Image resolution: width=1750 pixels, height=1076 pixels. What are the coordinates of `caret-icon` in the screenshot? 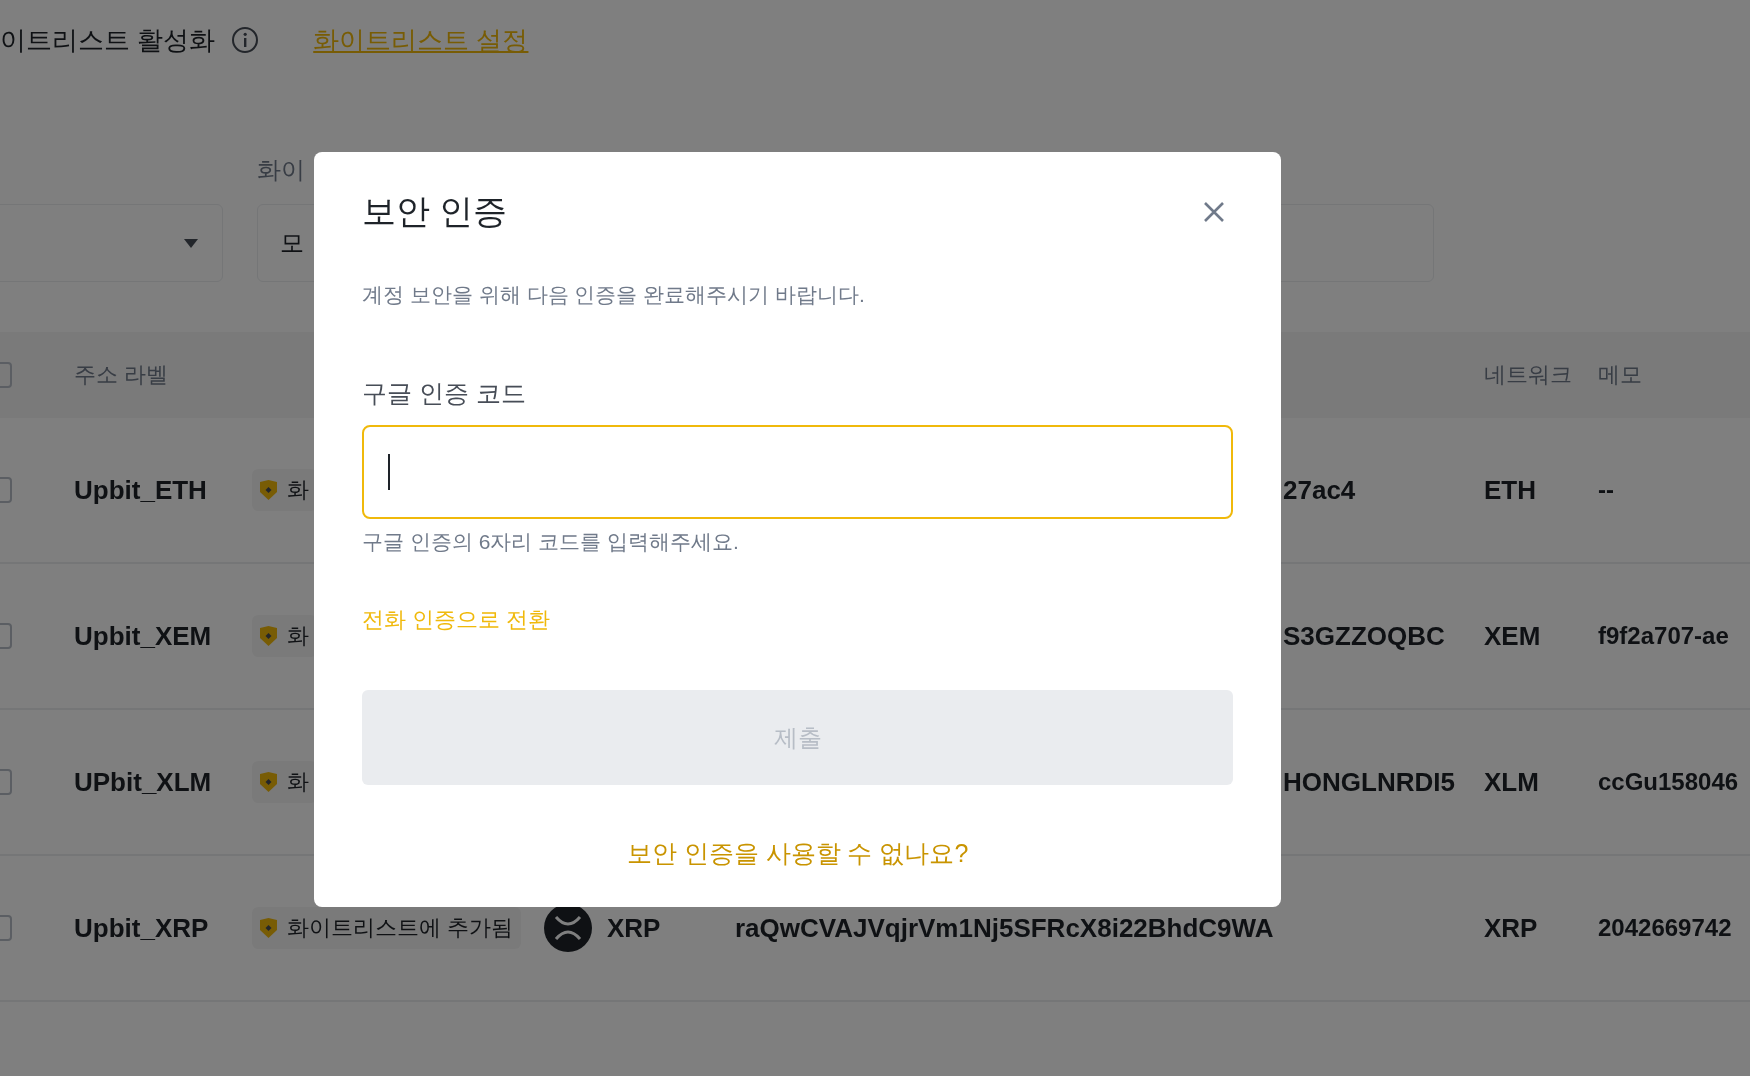 It's located at (191, 243).